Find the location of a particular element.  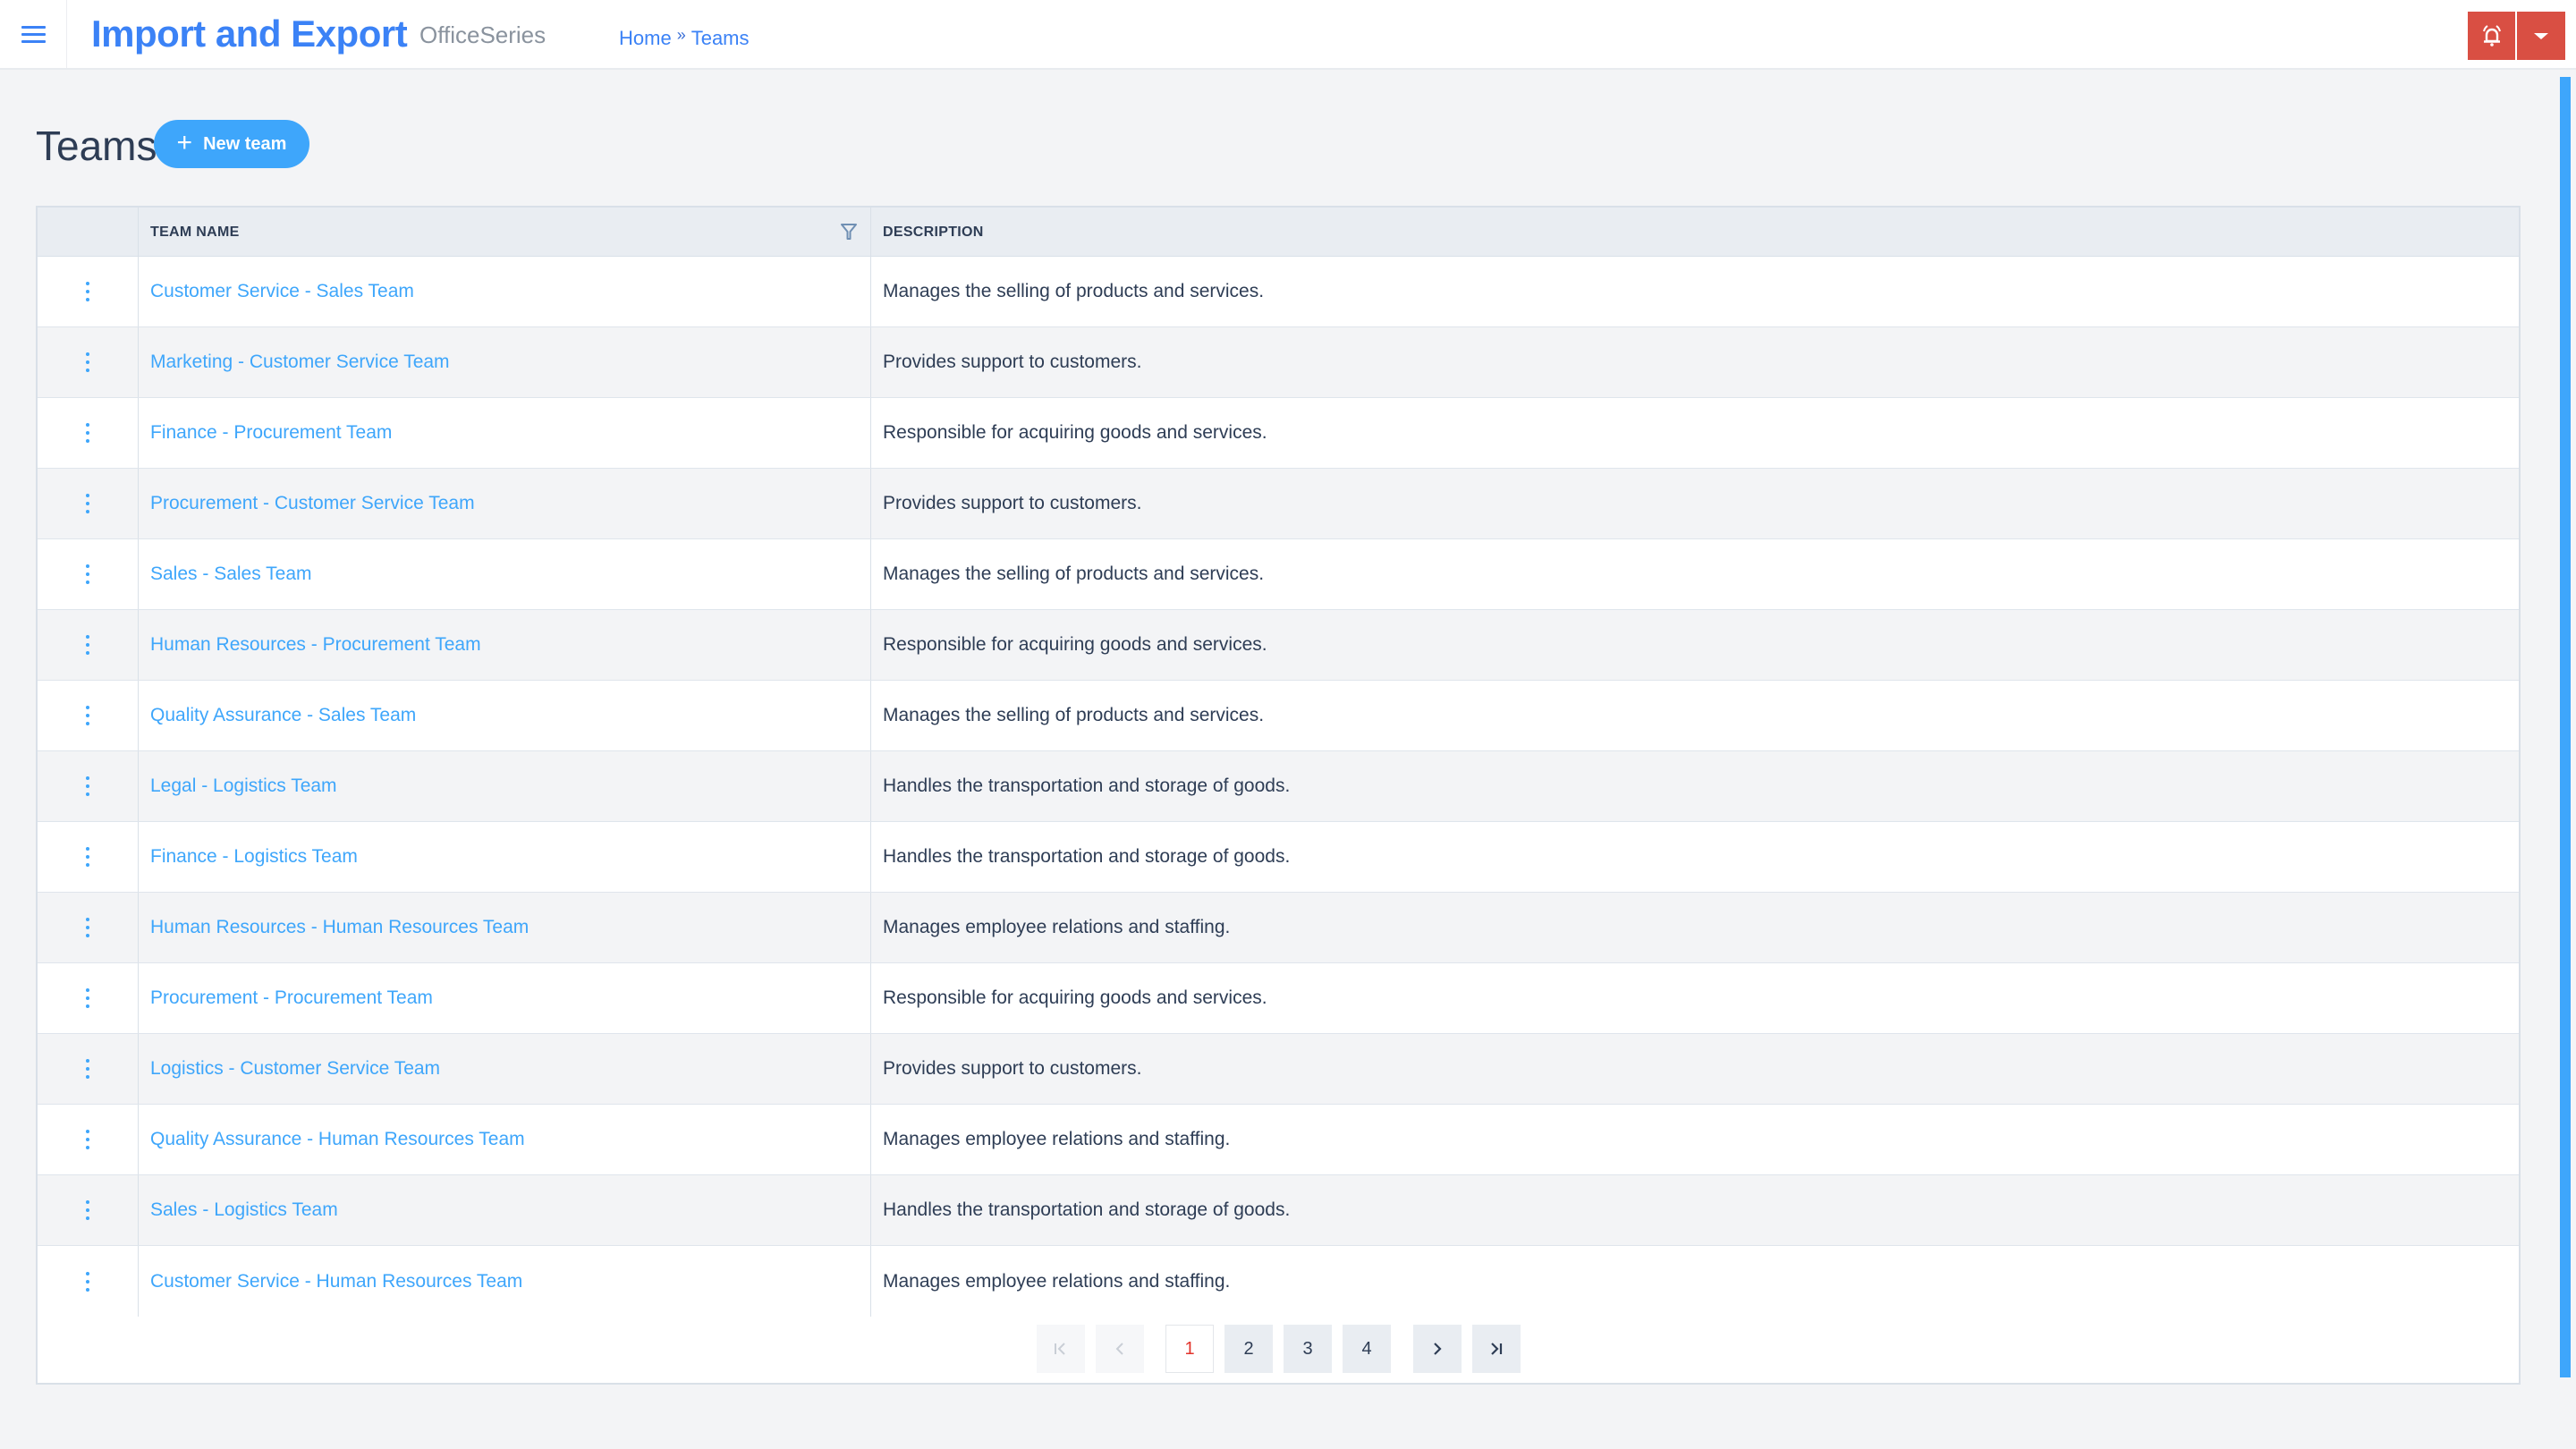

column-header-team-name-label: TEAM NAME is located at coordinates (195, 232).